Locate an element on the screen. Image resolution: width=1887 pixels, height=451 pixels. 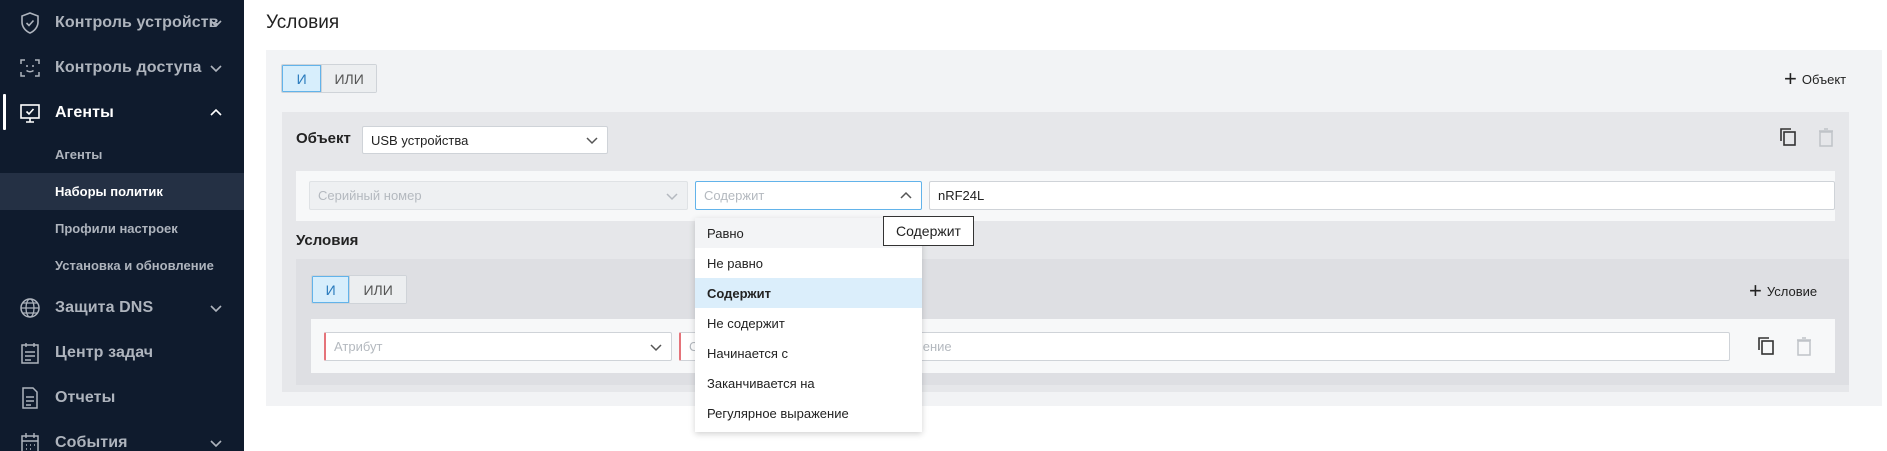
logic-or-button: ИЛИ is located at coordinates (348, 78).